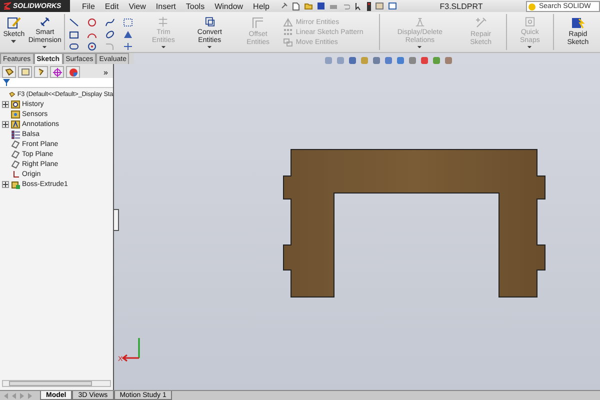 This screenshot has width=600, height=400. Describe the element at coordinates (368, 6) in the screenshot. I see `traffic-light-icon` at that location.